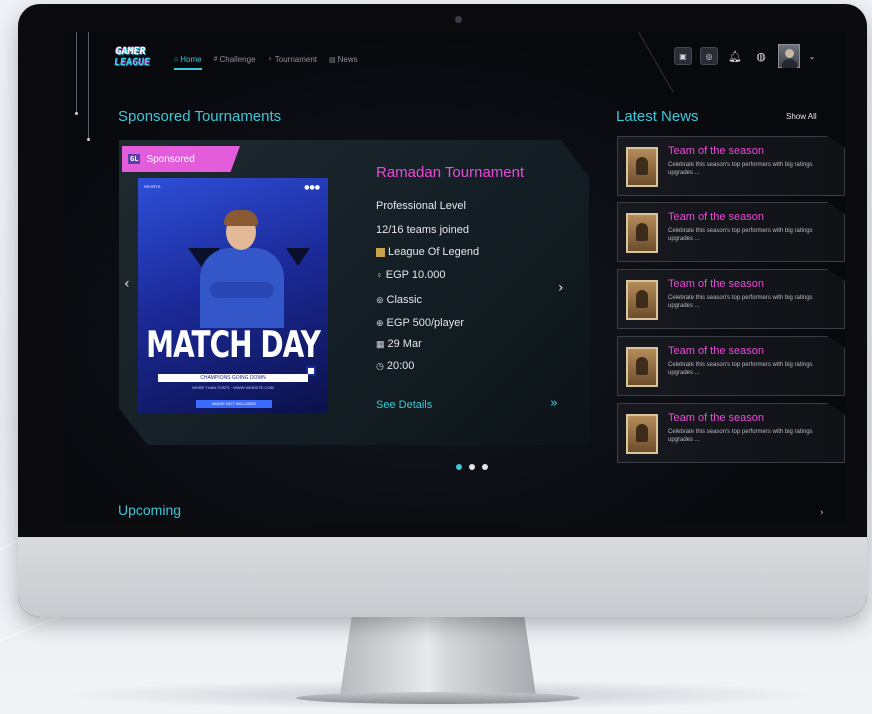  I want to click on logo-line-2: LEAGUE, so click(132, 62).